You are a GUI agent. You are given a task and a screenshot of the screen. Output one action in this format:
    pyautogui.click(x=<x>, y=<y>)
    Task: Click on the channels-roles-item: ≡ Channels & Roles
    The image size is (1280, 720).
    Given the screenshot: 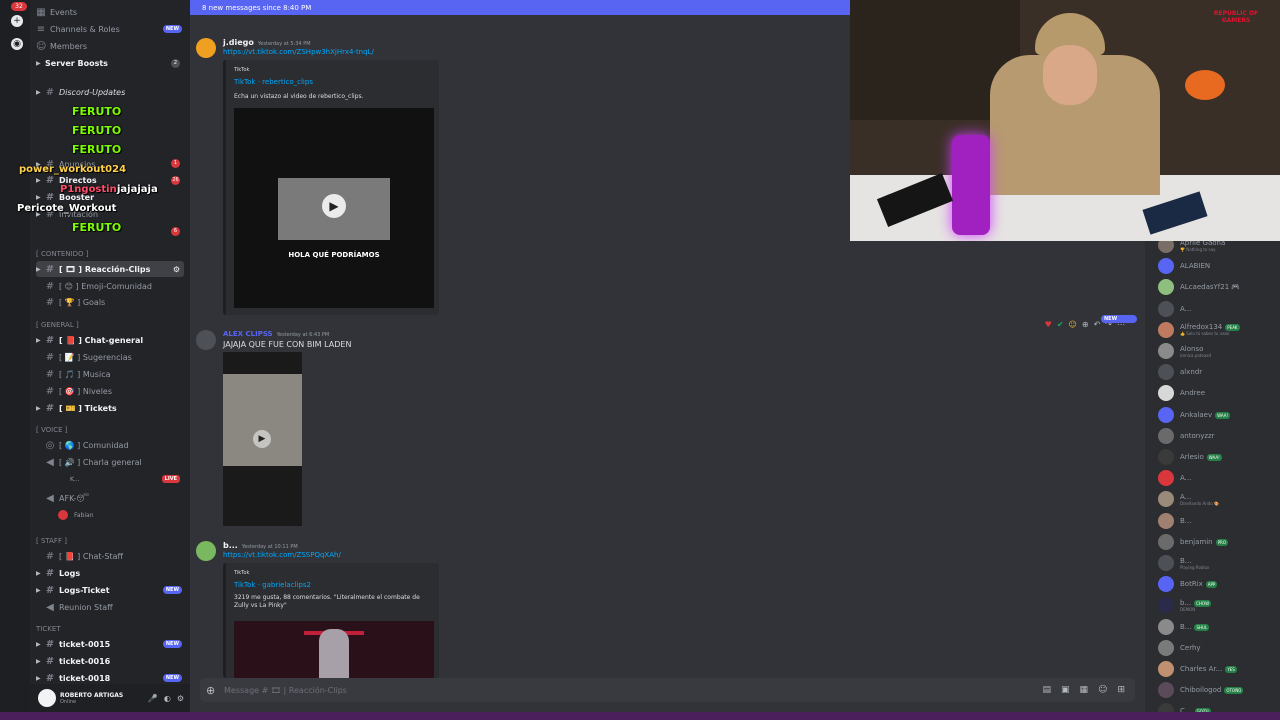 What is the action you would take?
    pyautogui.click(x=78, y=29)
    